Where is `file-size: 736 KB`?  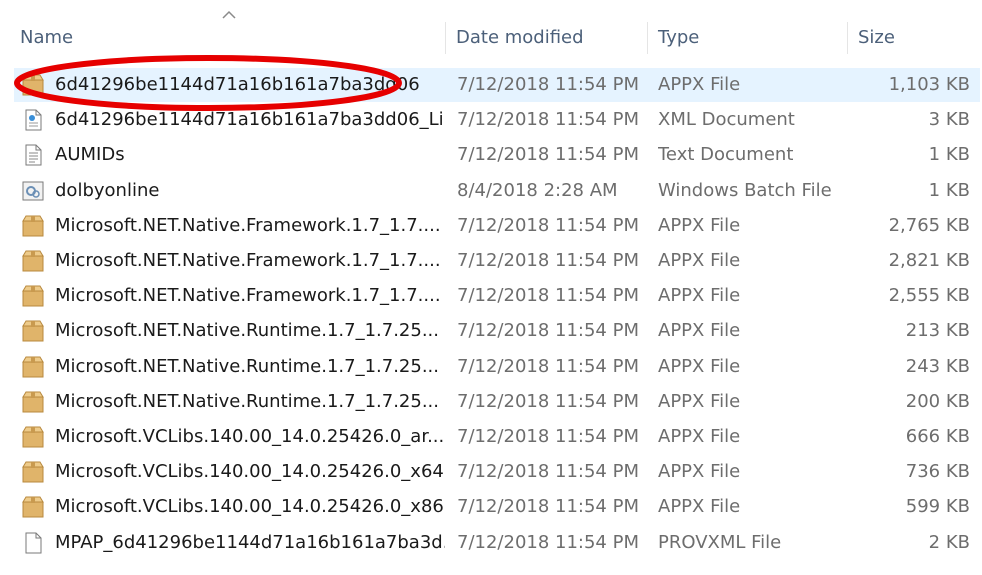
file-size: 736 KB is located at coordinates (937, 472).